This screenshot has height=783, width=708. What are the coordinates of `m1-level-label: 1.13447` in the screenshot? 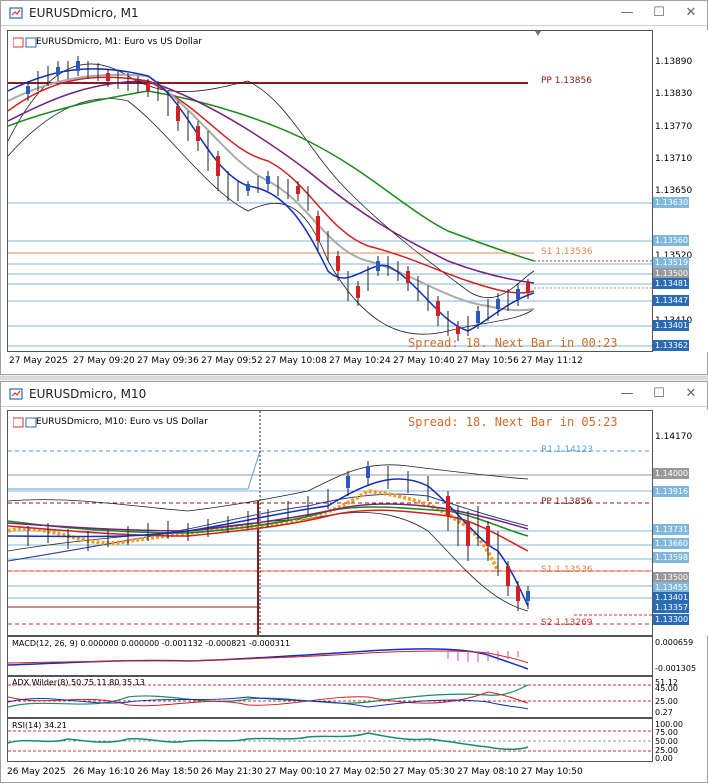 It's located at (671, 300).